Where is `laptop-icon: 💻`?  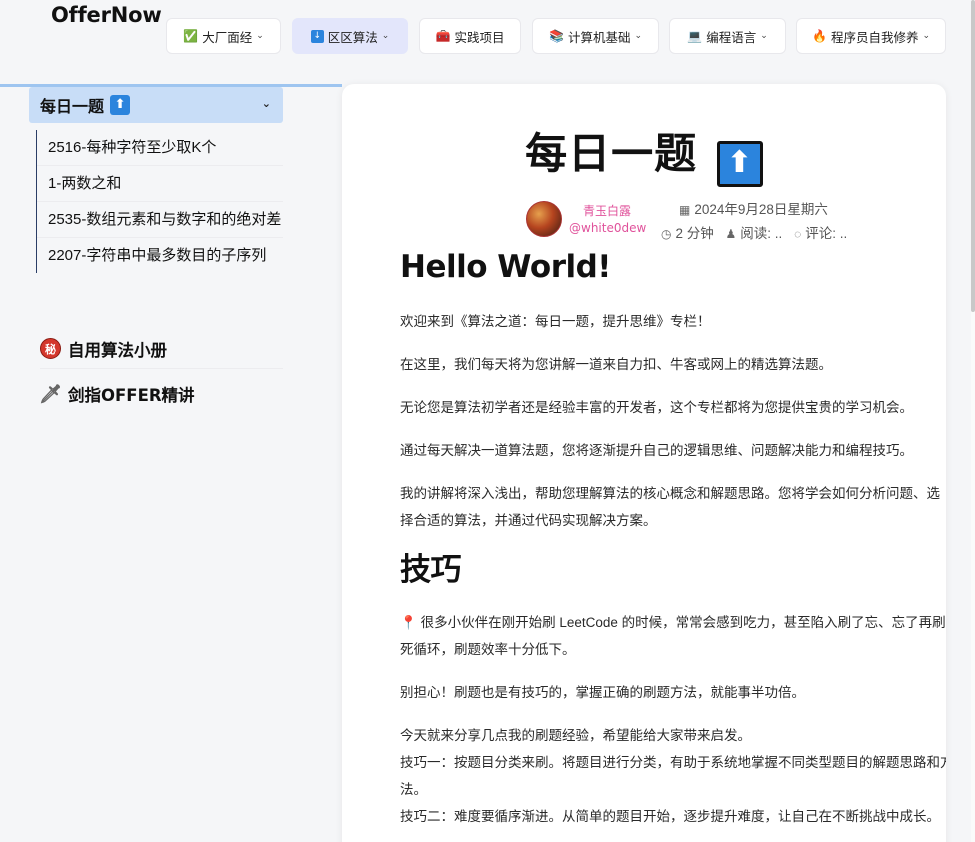
laptop-icon: 💻 is located at coordinates (695, 36).